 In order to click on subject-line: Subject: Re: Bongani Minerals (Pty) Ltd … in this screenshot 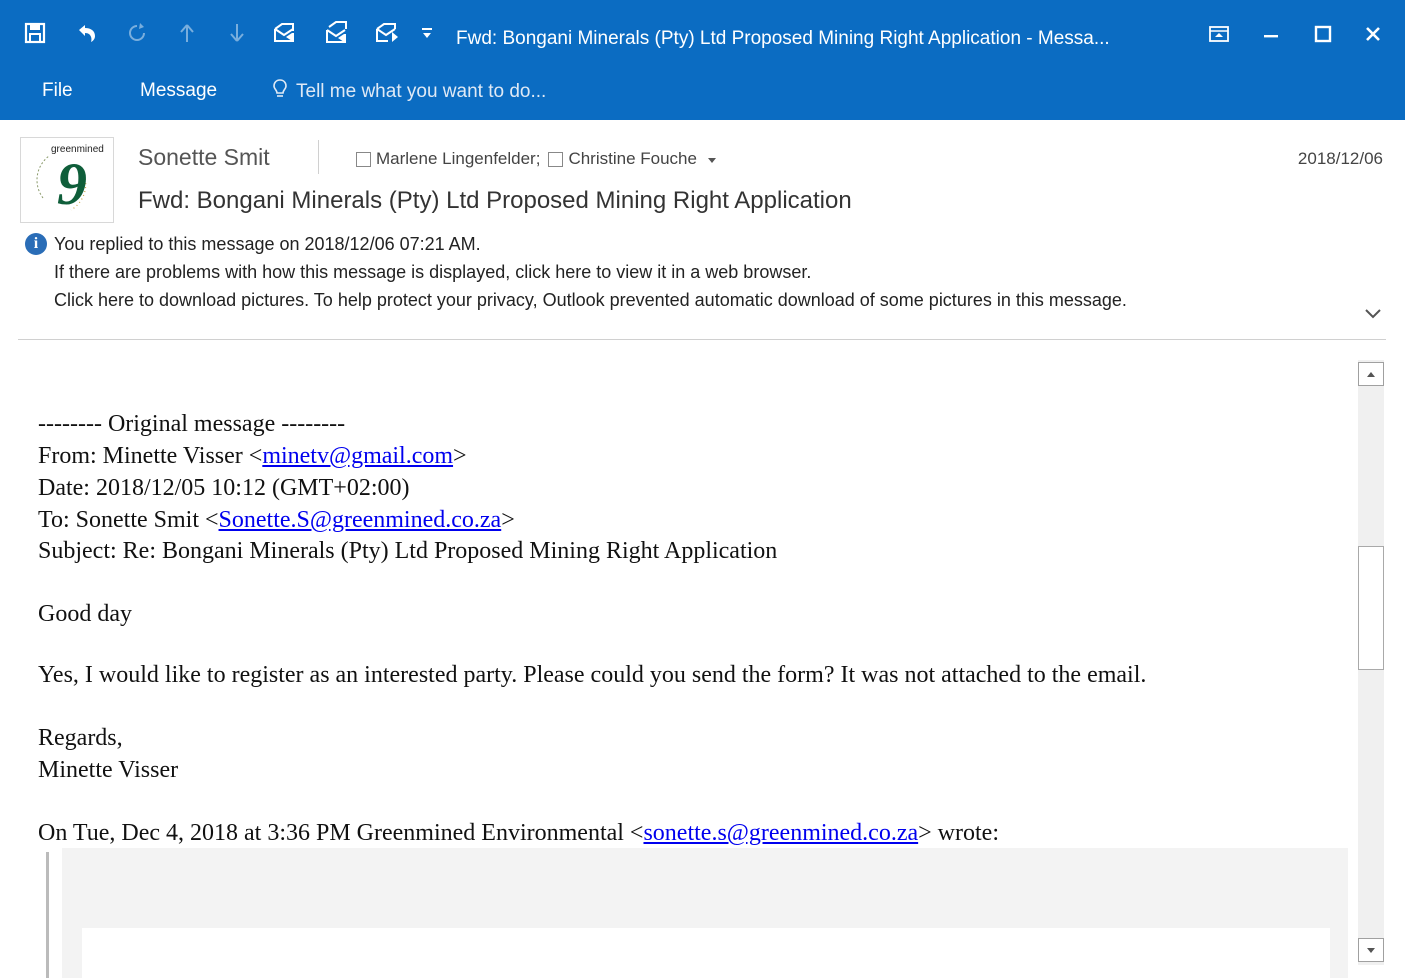, I will do `click(408, 551)`.